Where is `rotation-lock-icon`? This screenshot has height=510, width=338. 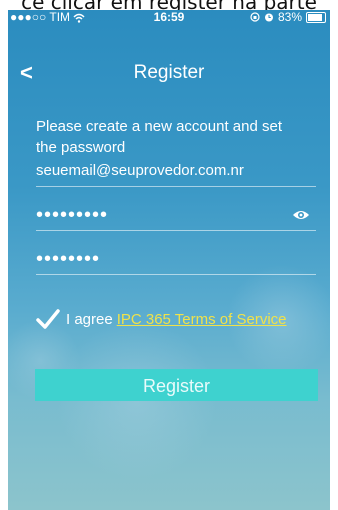
rotation-lock-icon is located at coordinates (255, 17).